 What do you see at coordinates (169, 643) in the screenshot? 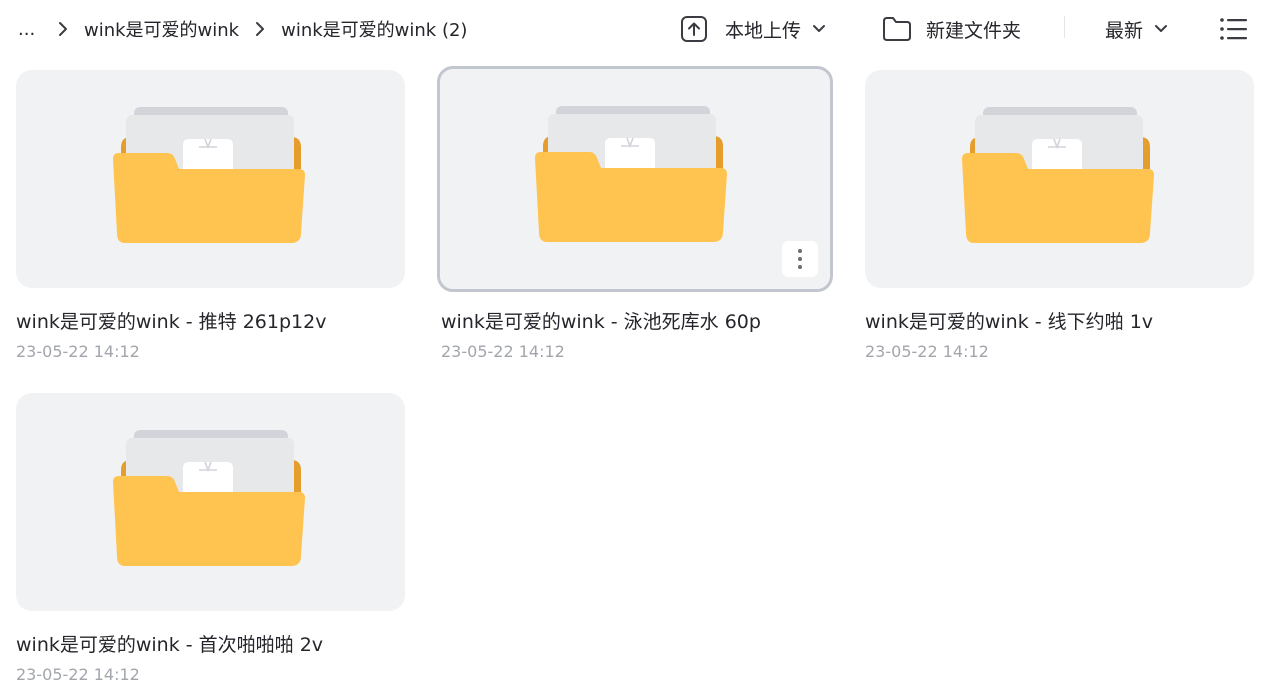
I see `folder-title: wink是可爱的wink - 首次啪啪啪 2v` at bounding box center [169, 643].